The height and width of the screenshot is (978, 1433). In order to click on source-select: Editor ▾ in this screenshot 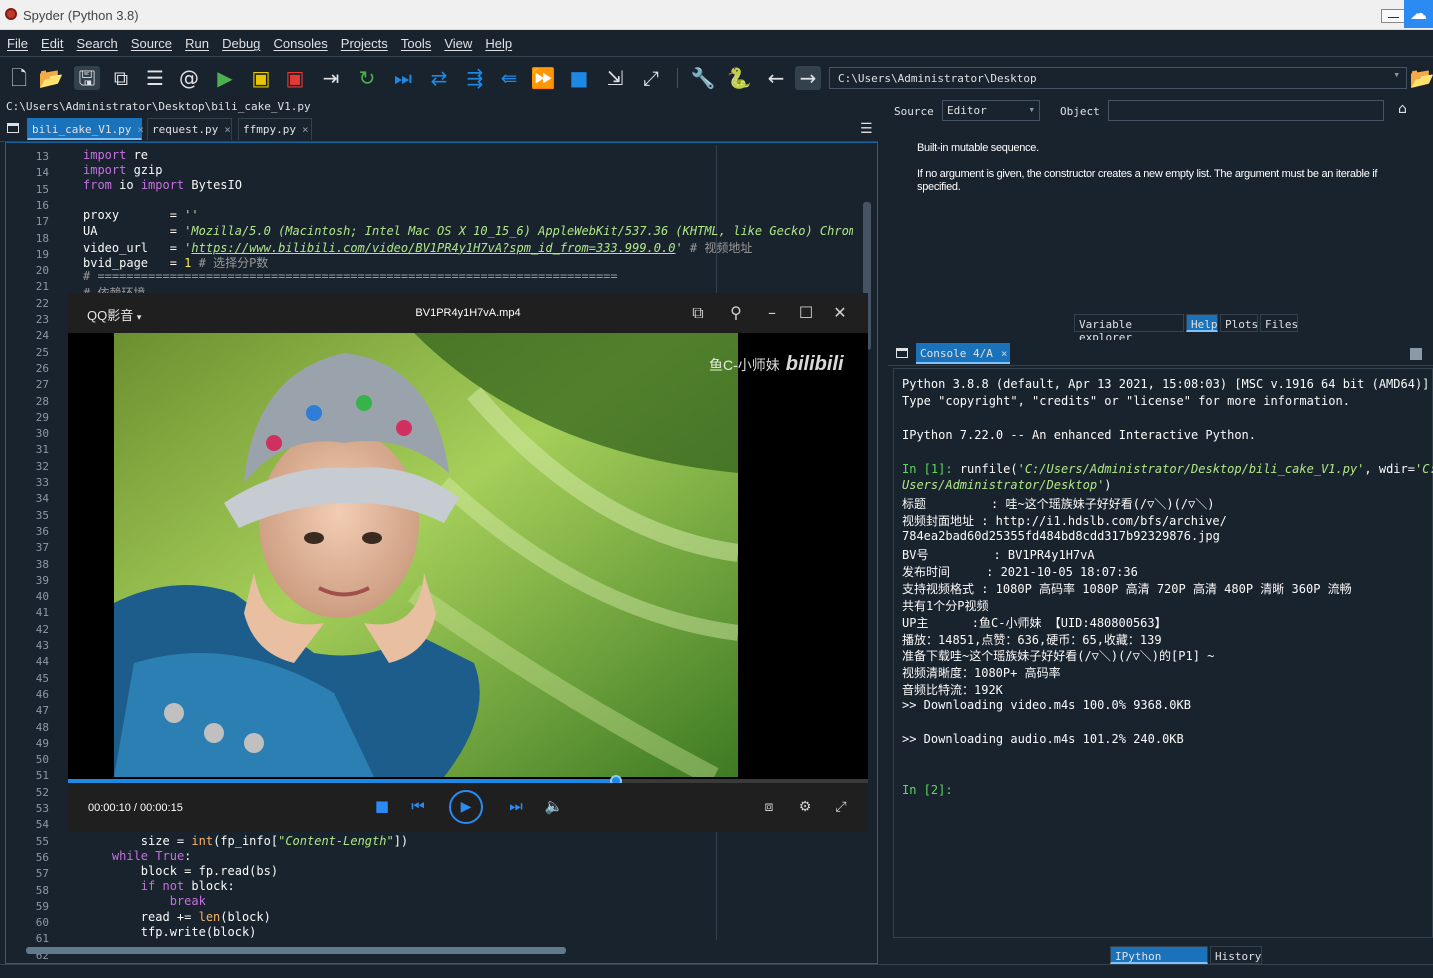, I will do `click(991, 110)`.